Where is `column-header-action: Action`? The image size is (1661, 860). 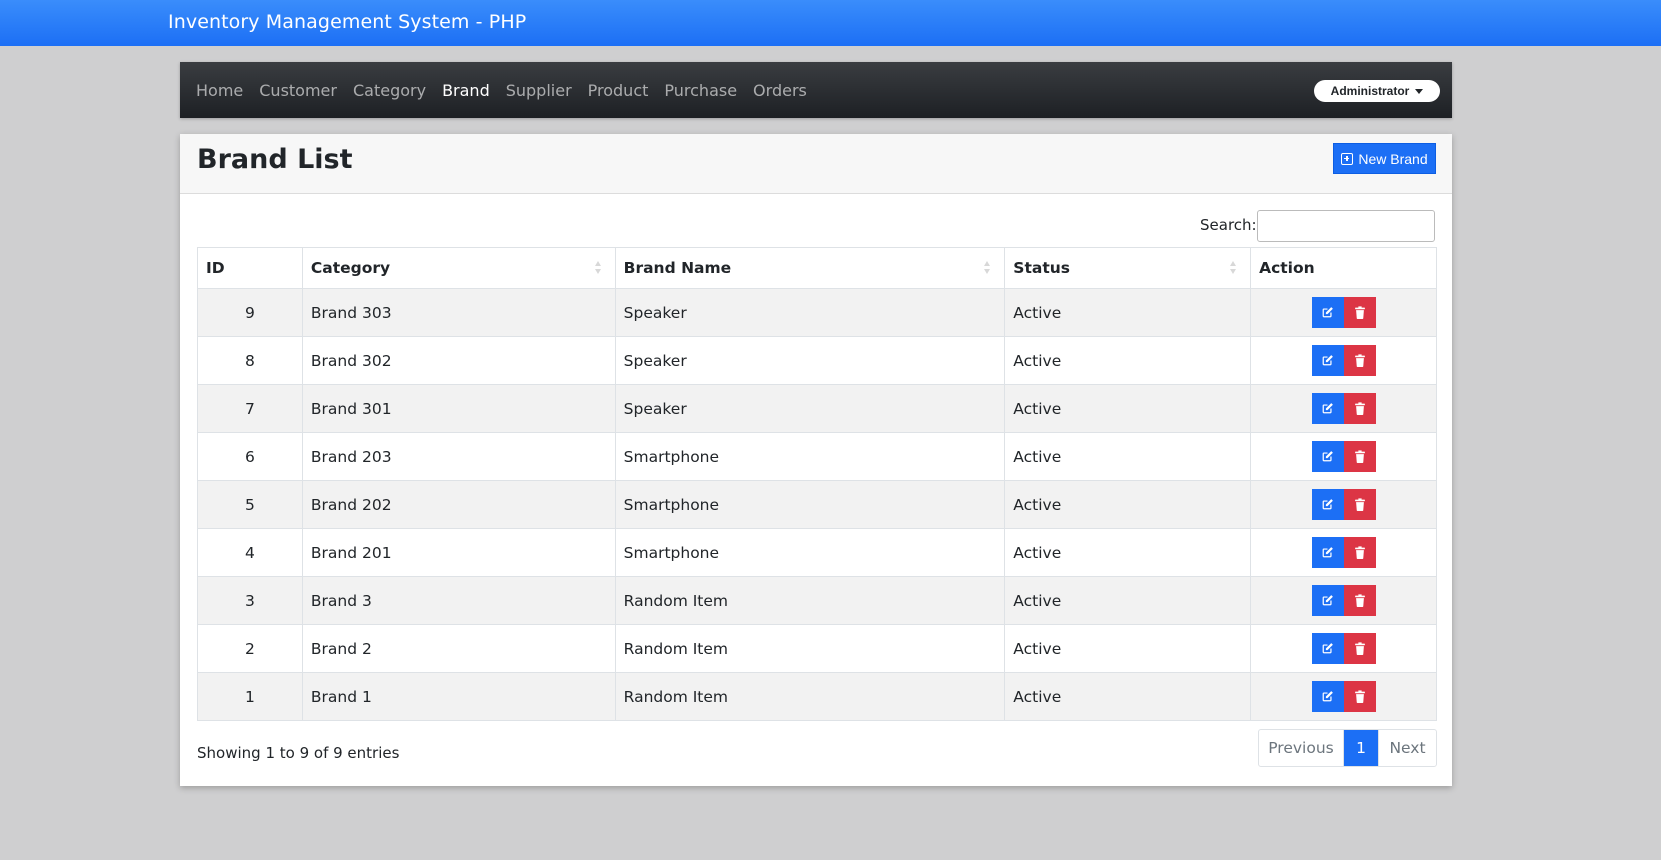
column-header-action: Action is located at coordinates (1343, 268).